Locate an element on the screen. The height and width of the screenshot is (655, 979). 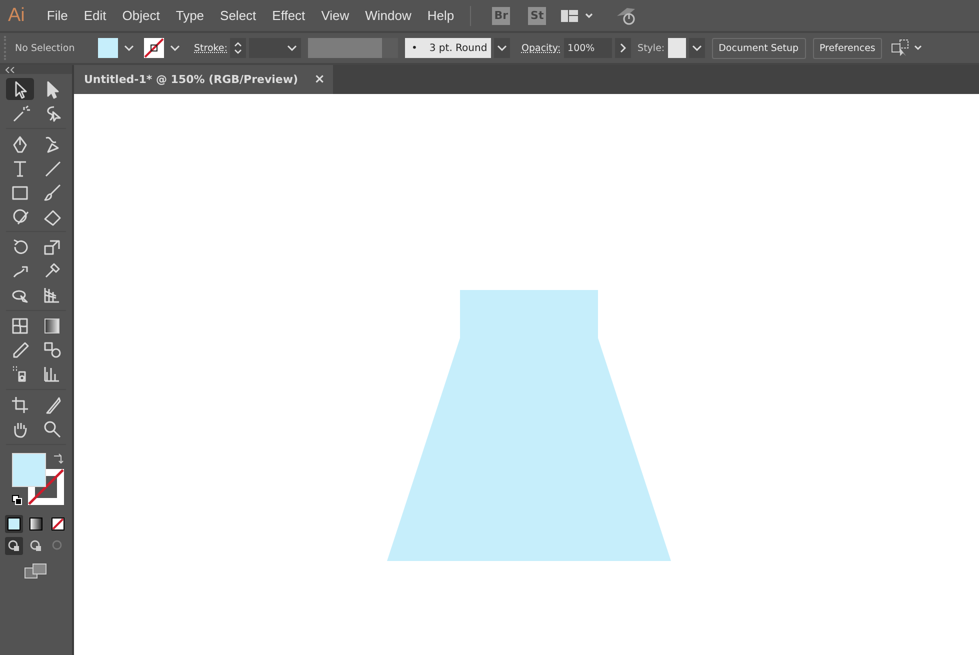
gradient-icon is located at coordinates (52, 326).